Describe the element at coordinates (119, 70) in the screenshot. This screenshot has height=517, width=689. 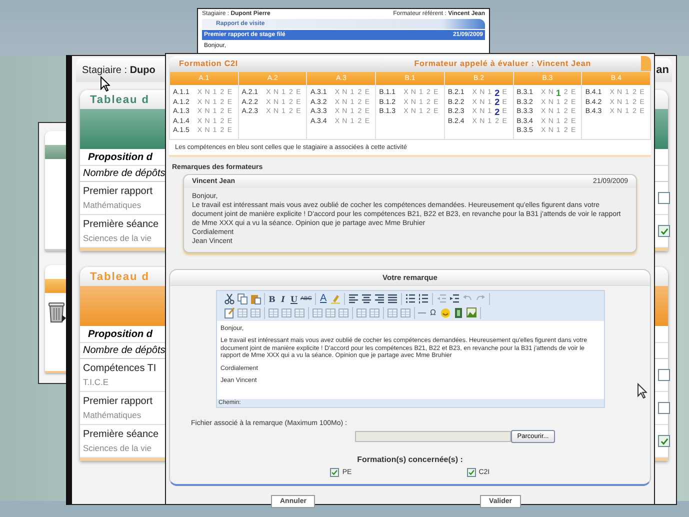
I see `trainee-name: Stagiaire : Dupo` at that location.